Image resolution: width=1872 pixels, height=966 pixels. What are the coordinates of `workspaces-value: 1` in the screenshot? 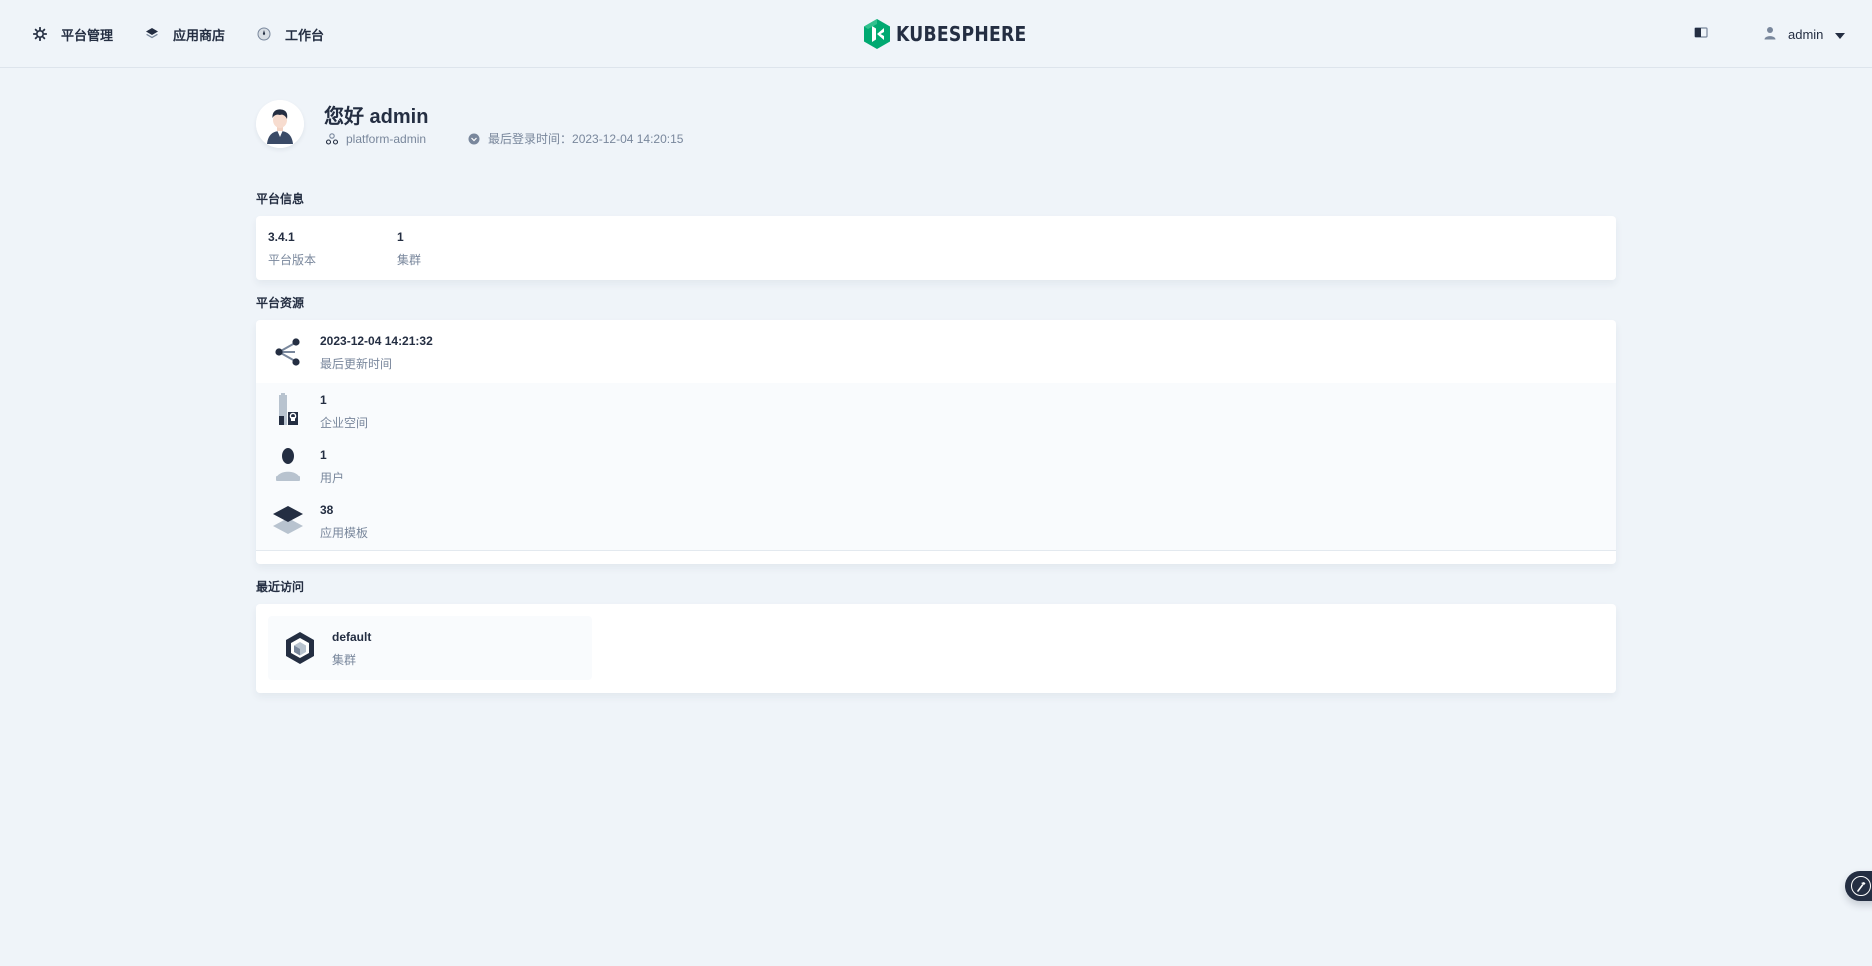 It's located at (323, 400).